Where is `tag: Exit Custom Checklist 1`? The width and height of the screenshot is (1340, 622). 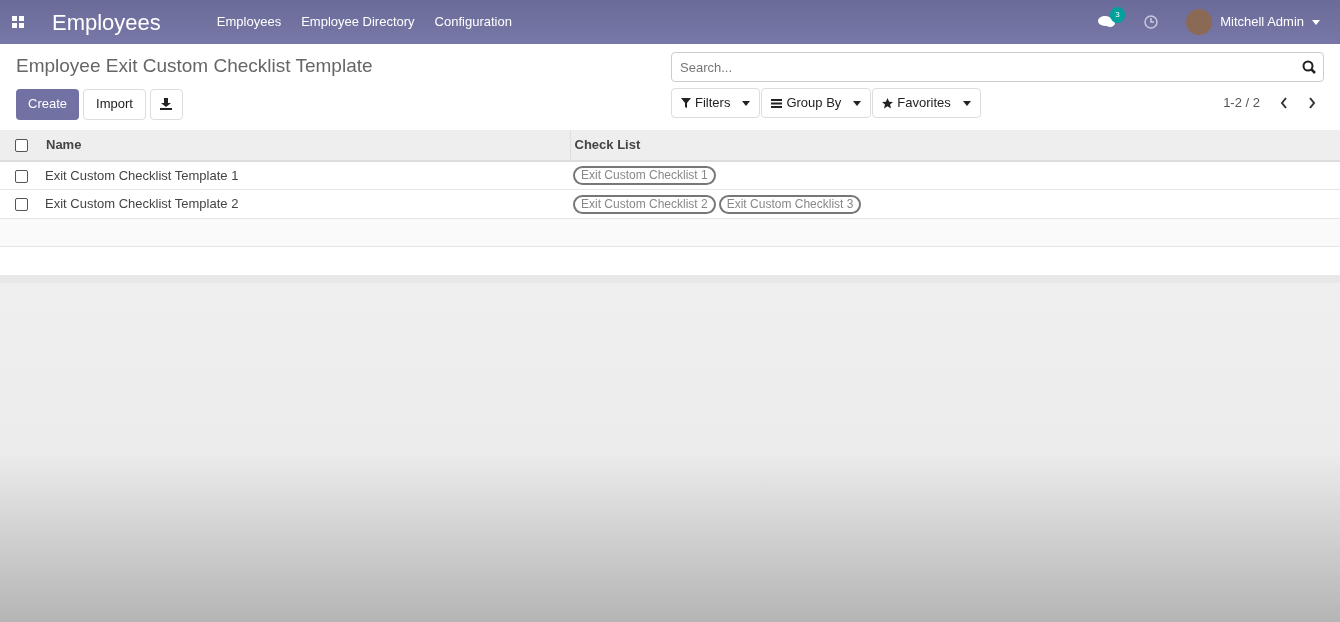 tag: Exit Custom Checklist 1 is located at coordinates (644, 175).